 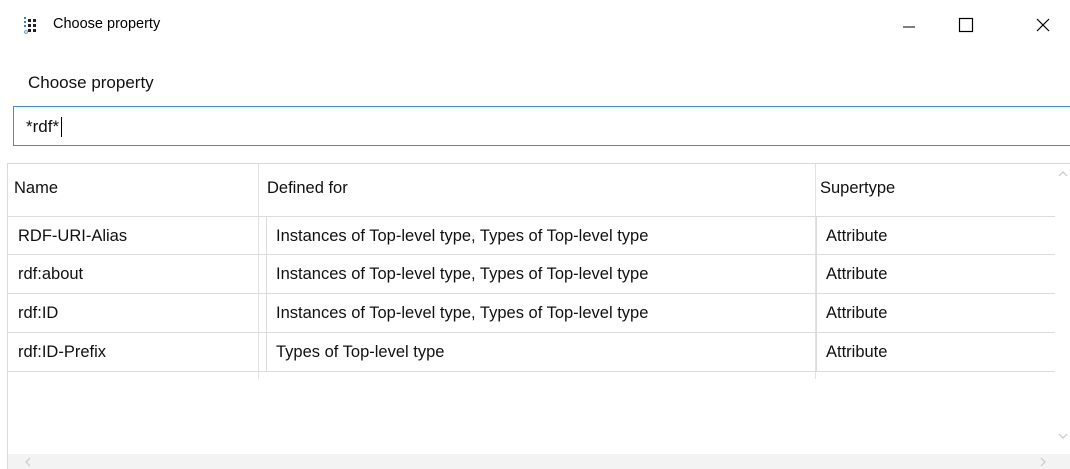 What do you see at coordinates (36, 188) in the screenshot?
I see `column-header-name: Name` at bounding box center [36, 188].